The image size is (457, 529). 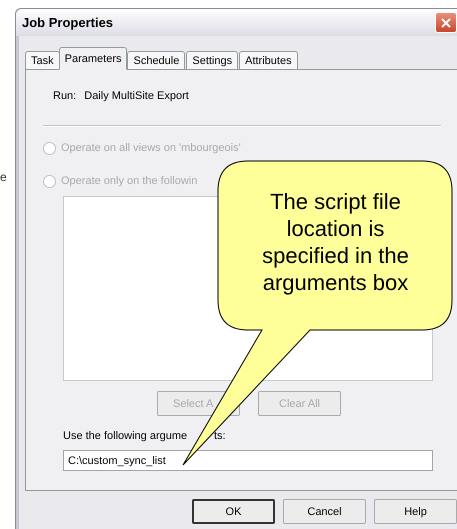 I want to click on tab: Schedule, so click(x=156, y=60).